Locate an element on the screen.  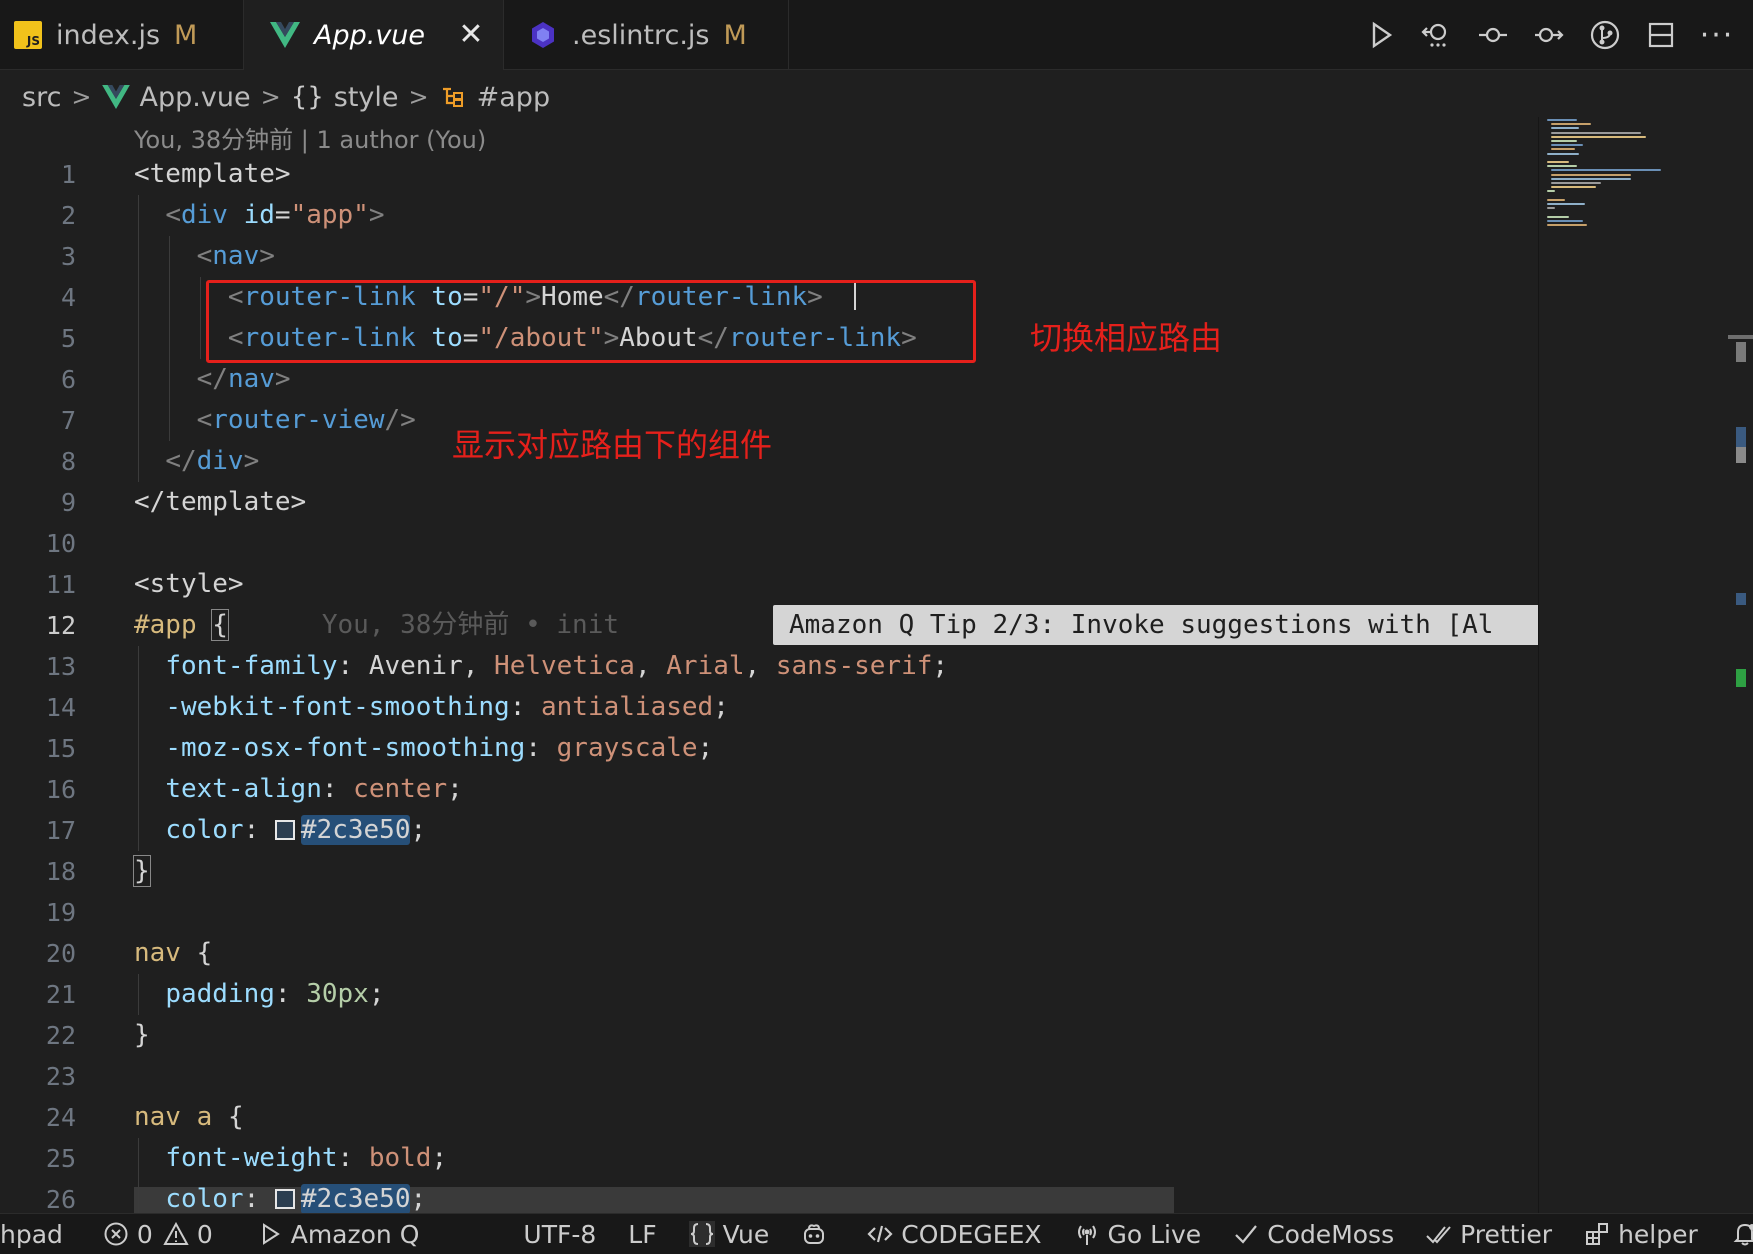
minimap is located at coordinates (1633, 665).